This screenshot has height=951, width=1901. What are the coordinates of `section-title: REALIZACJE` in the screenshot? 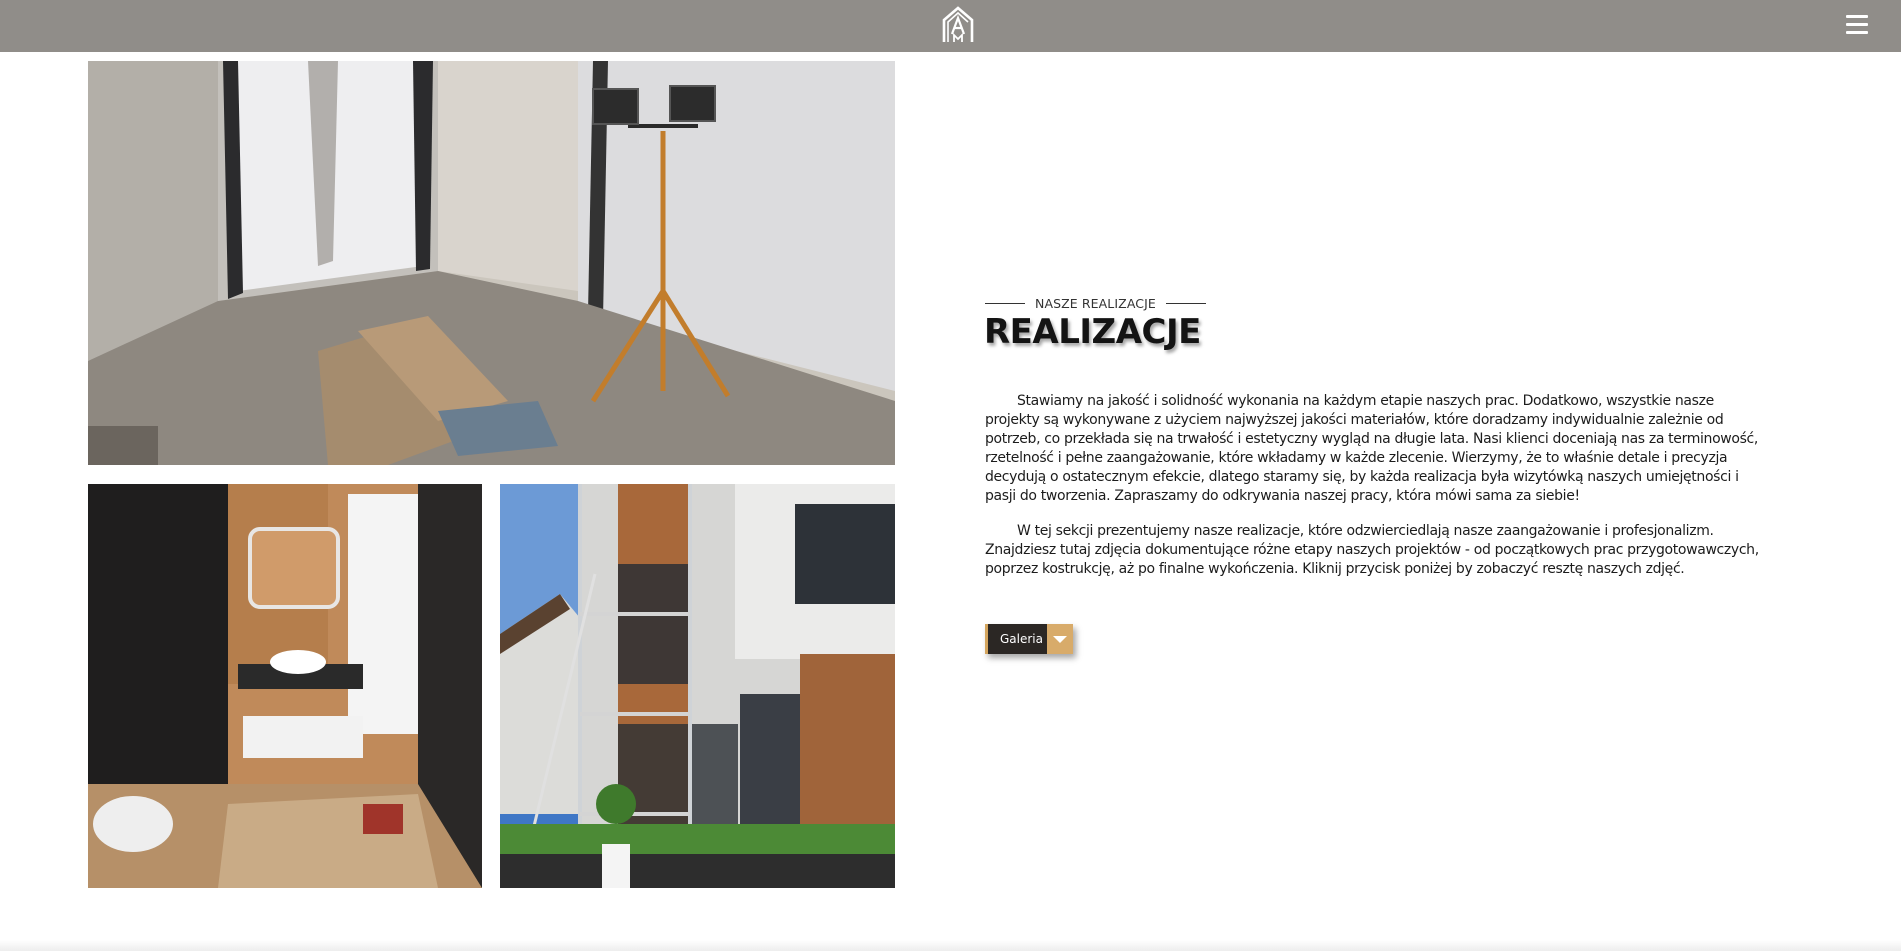 It's located at (1092, 332).